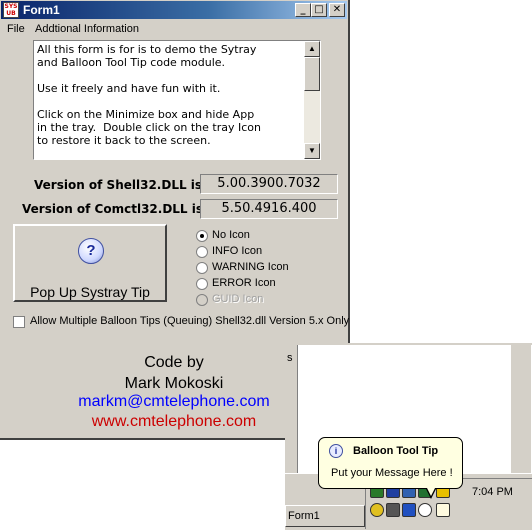 The image size is (532, 530). What do you see at coordinates (202, 236) in the screenshot?
I see `radio-button-selected` at bounding box center [202, 236].